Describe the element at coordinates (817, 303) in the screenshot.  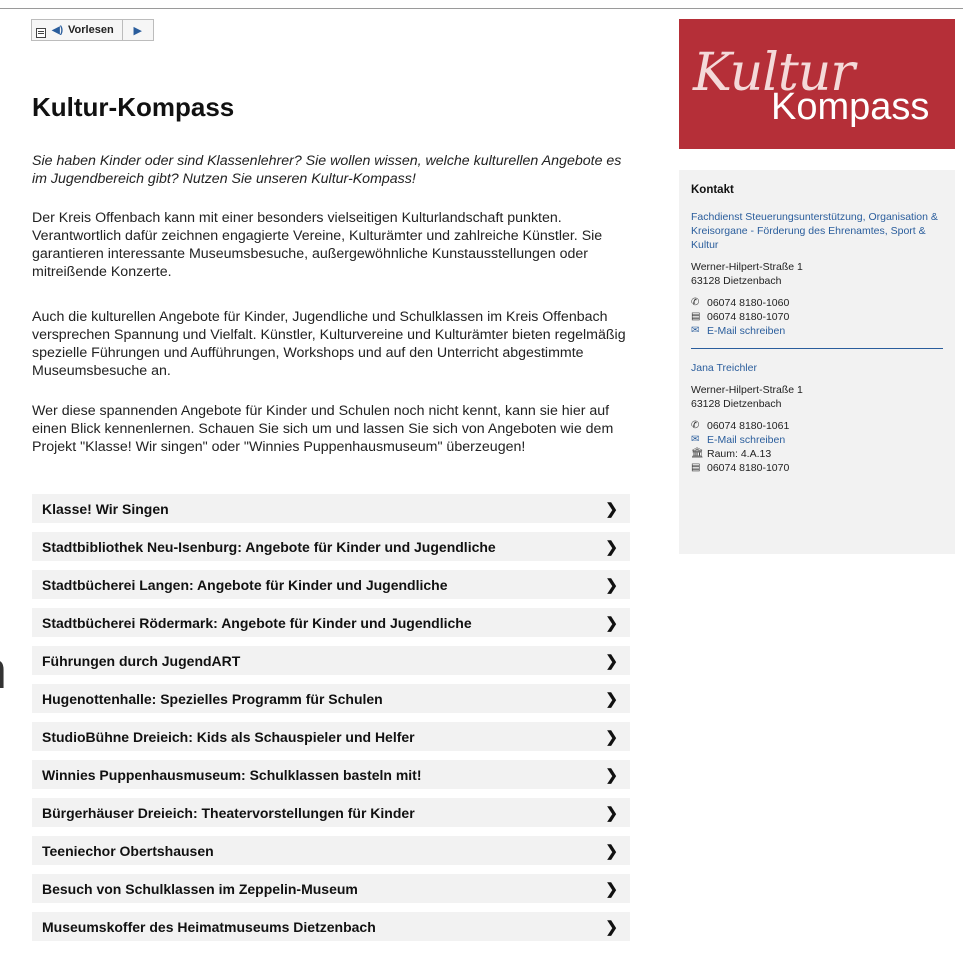
I see `phone-row: ✆ 06074 8180-1060` at that location.